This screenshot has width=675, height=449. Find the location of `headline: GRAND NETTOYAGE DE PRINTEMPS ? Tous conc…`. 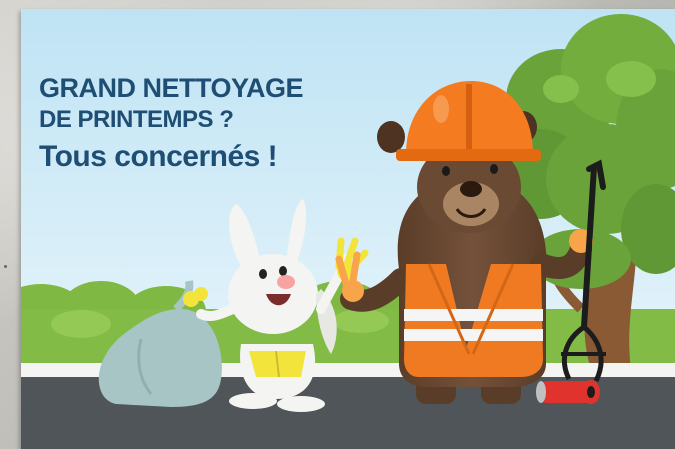

headline: GRAND NETTOYAGE DE PRINTEMPS ? Tous conc… is located at coordinates (171, 123).